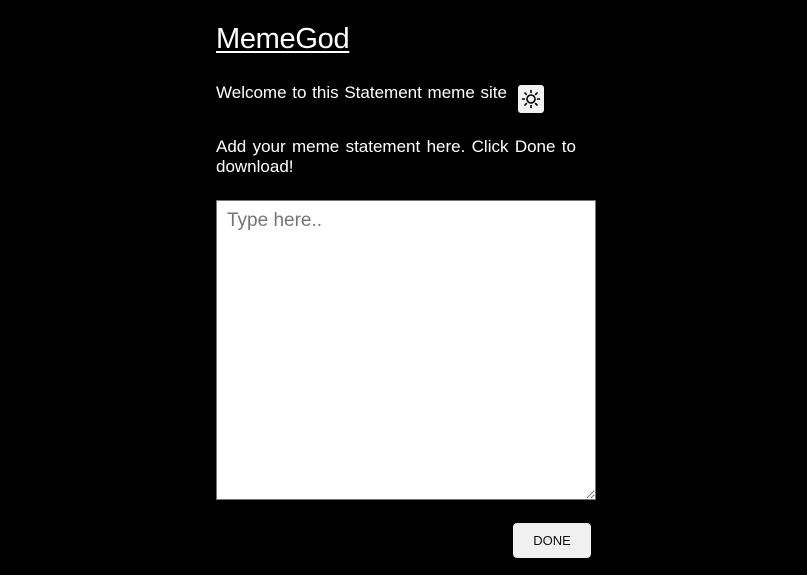  I want to click on welcome-row: Welcome to this Statement meme site, so click(380, 98).